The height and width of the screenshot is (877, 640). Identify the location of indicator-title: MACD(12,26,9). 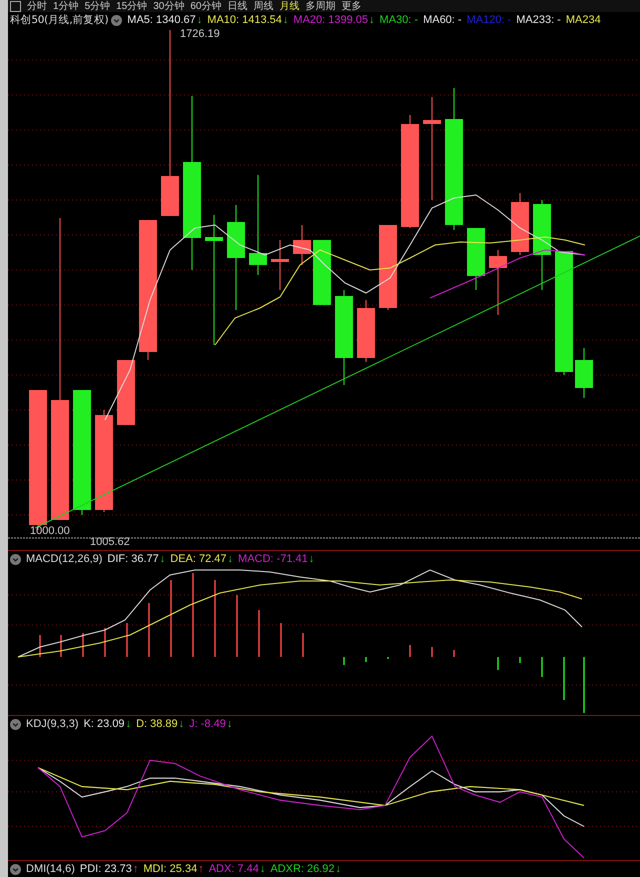
(64, 559).